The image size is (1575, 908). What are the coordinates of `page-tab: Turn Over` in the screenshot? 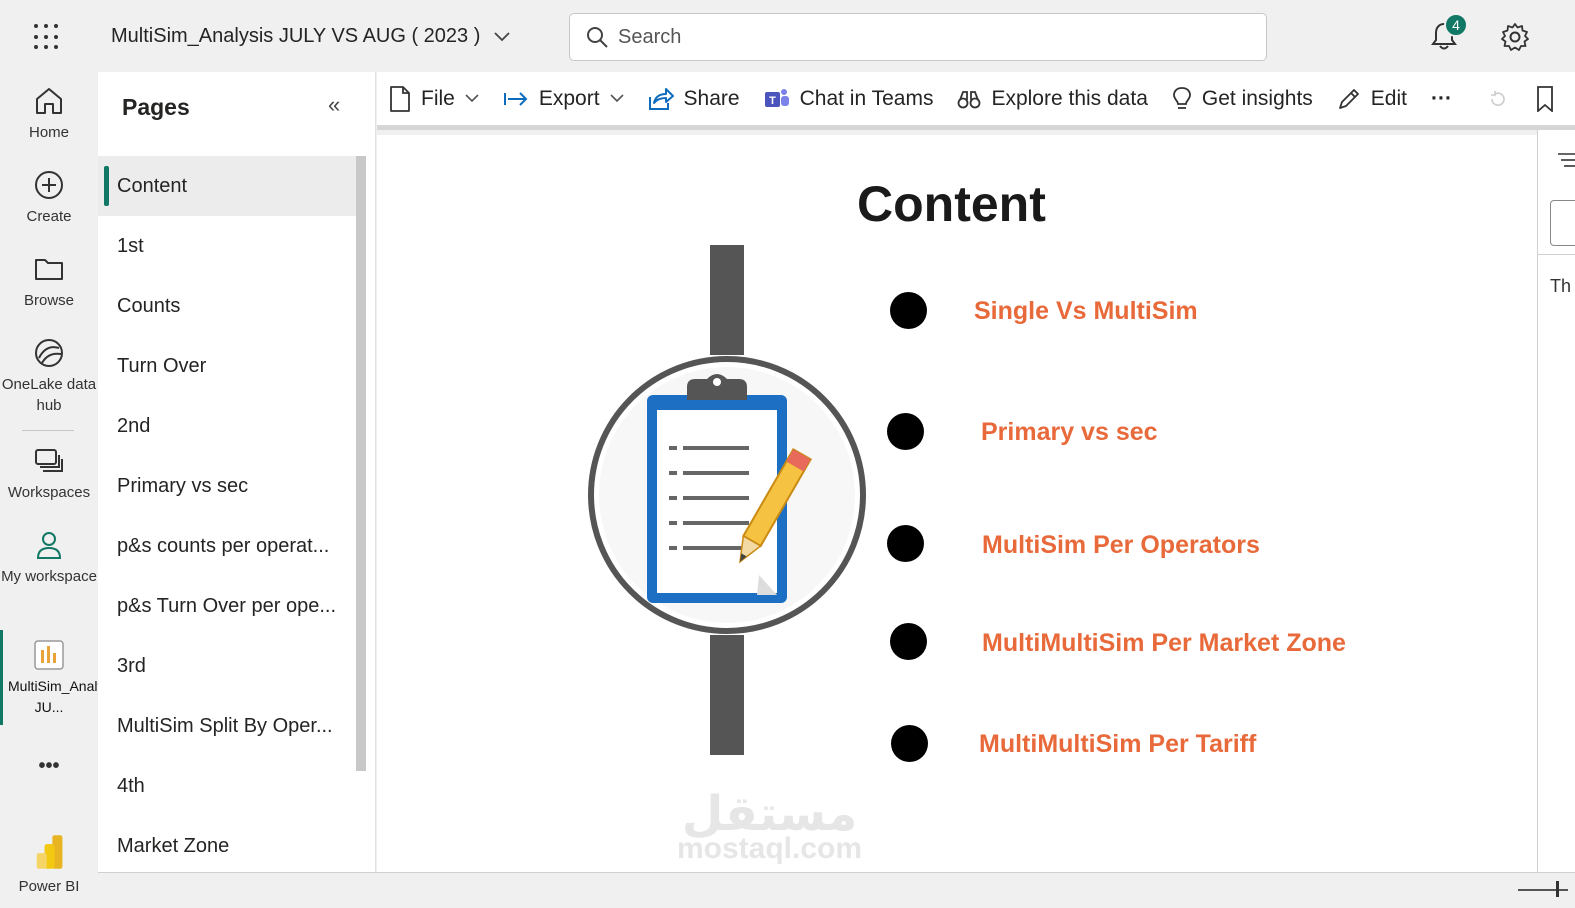 It's located at (227, 366).